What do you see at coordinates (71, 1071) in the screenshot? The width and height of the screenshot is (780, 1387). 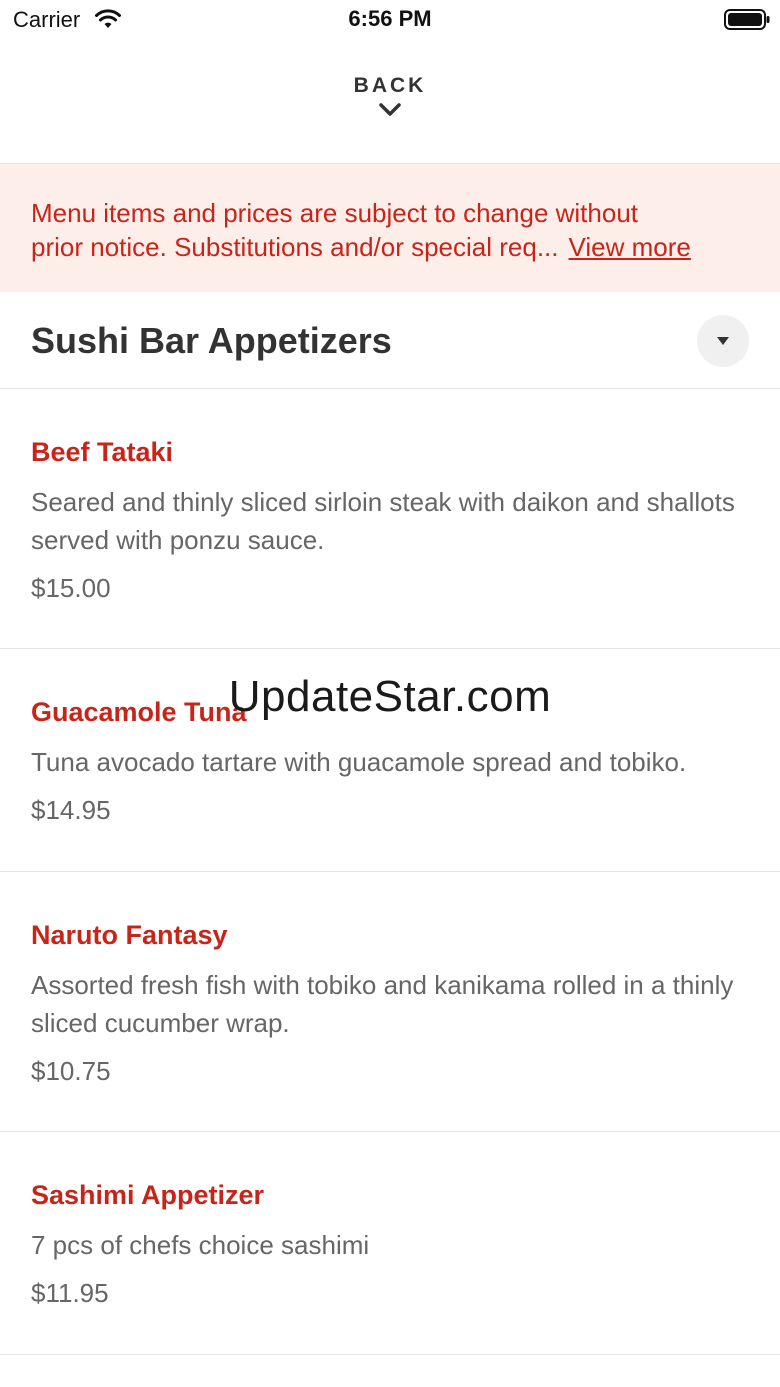 I see `item-price: $10.75` at bounding box center [71, 1071].